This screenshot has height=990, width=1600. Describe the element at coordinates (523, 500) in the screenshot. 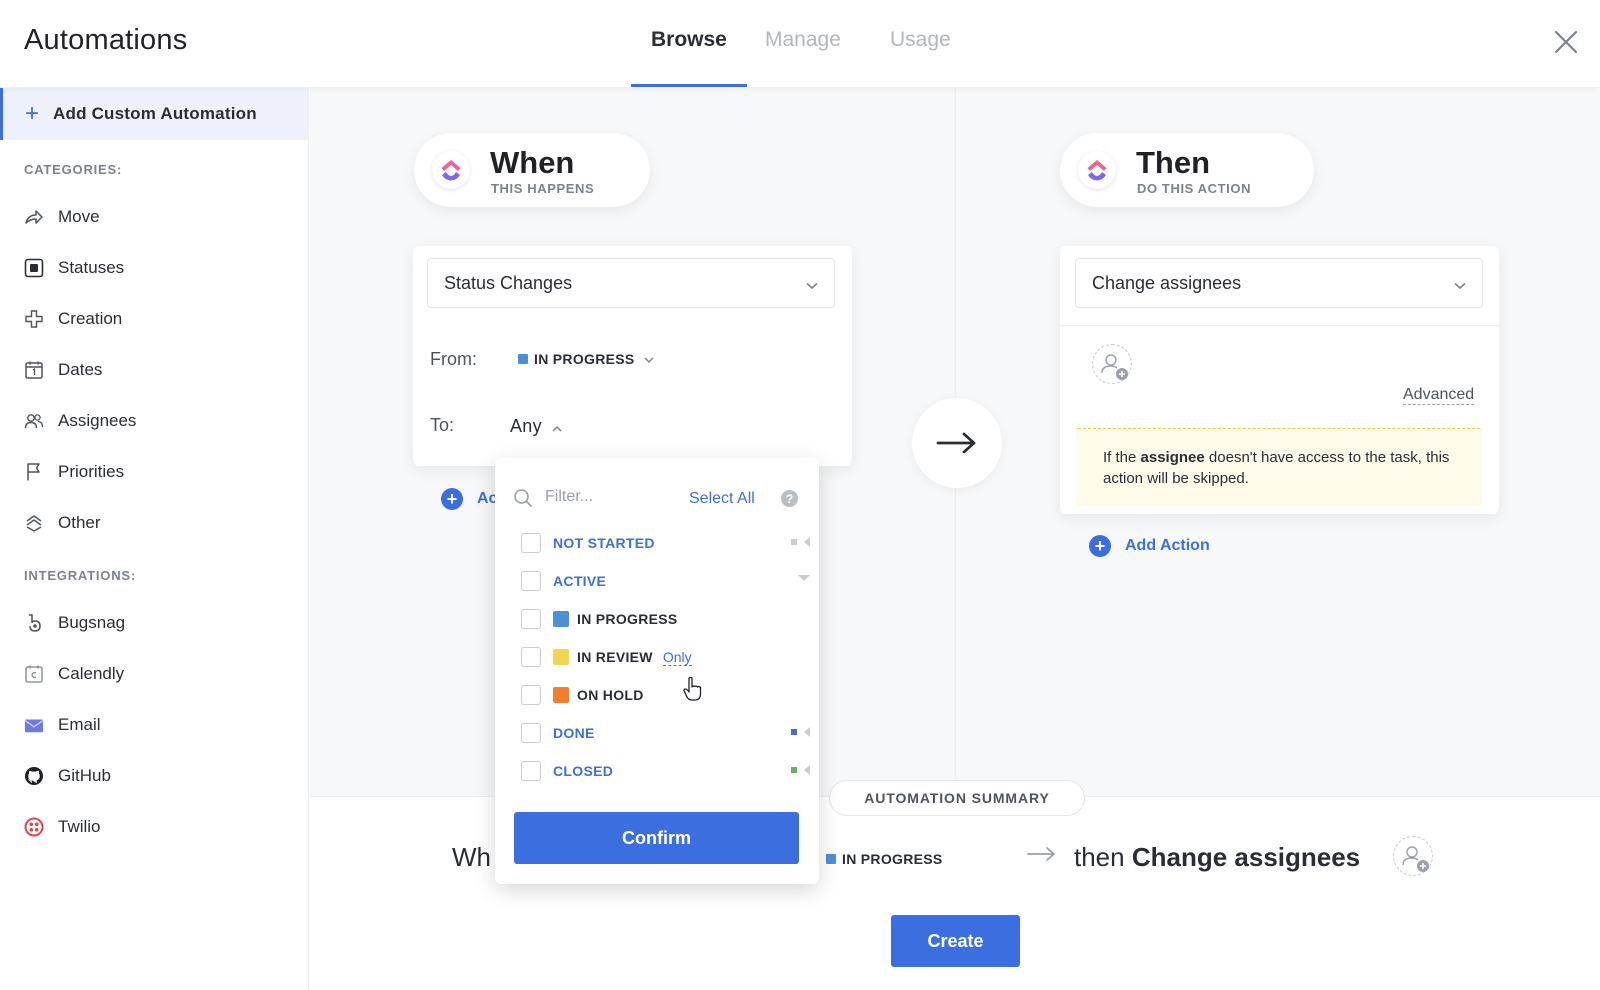

I see `search-icon` at that location.